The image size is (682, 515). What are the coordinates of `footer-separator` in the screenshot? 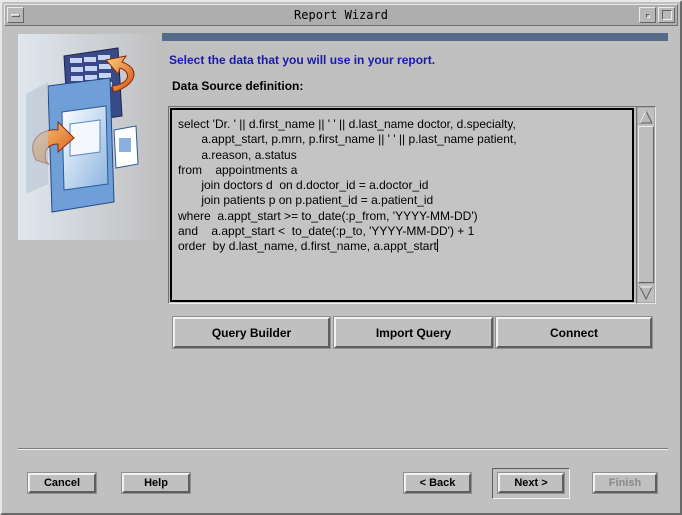 It's located at (343, 449).